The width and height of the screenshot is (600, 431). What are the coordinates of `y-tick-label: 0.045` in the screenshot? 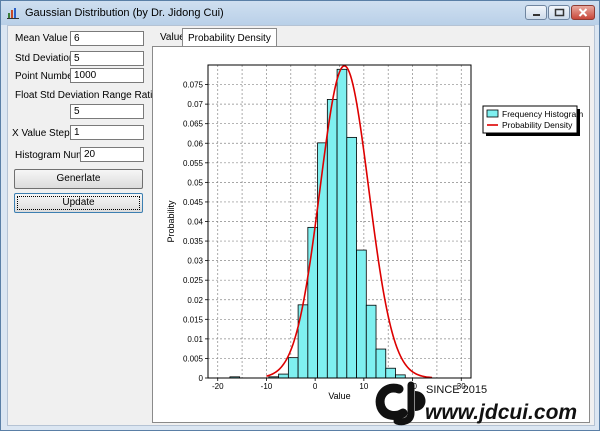 It's located at (193, 202).